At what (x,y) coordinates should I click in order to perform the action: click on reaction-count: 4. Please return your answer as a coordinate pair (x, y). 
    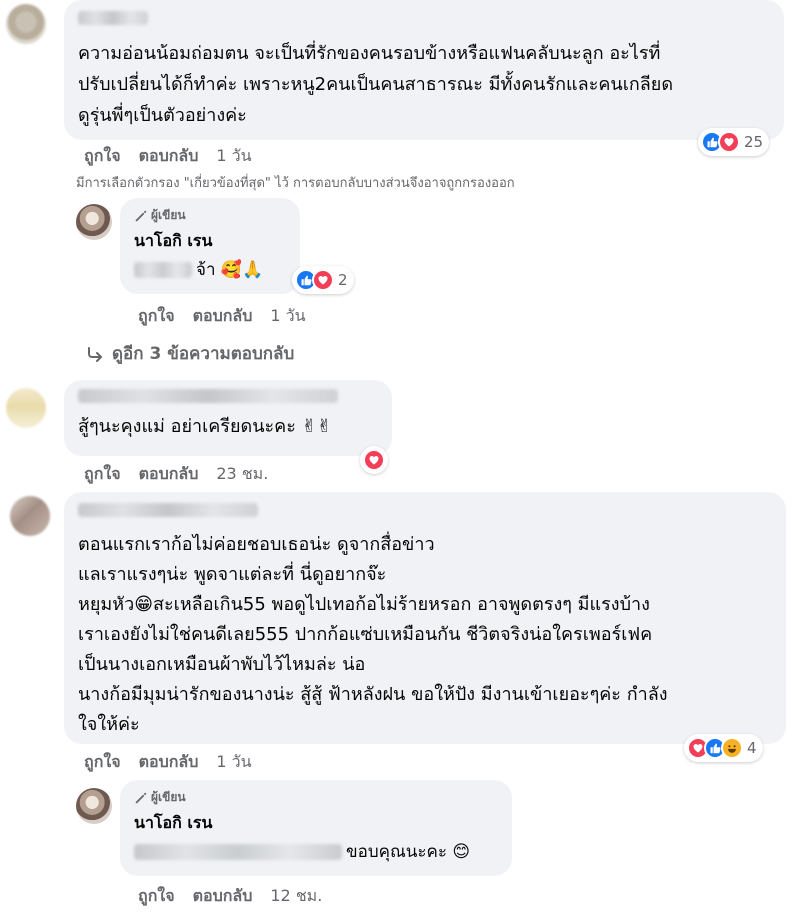
    Looking at the image, I should click on (752, 748).